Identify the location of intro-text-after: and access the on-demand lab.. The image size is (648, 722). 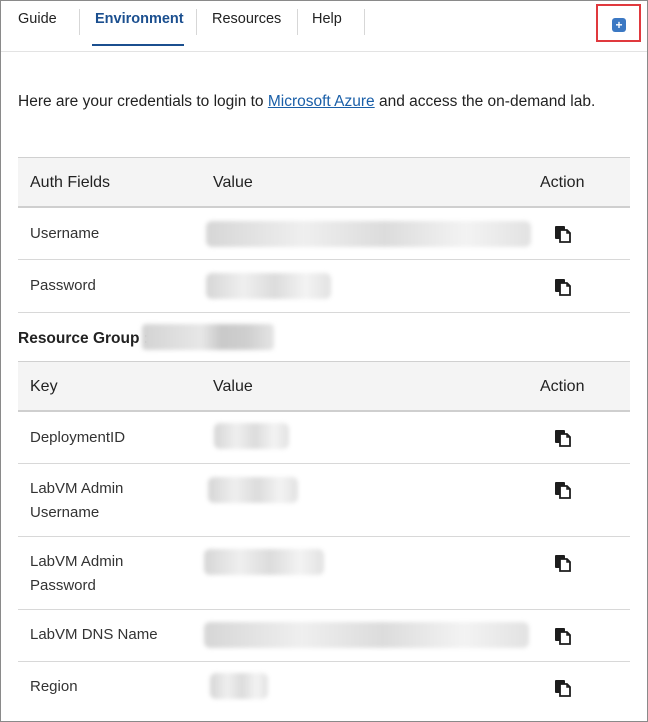
(485, 101).